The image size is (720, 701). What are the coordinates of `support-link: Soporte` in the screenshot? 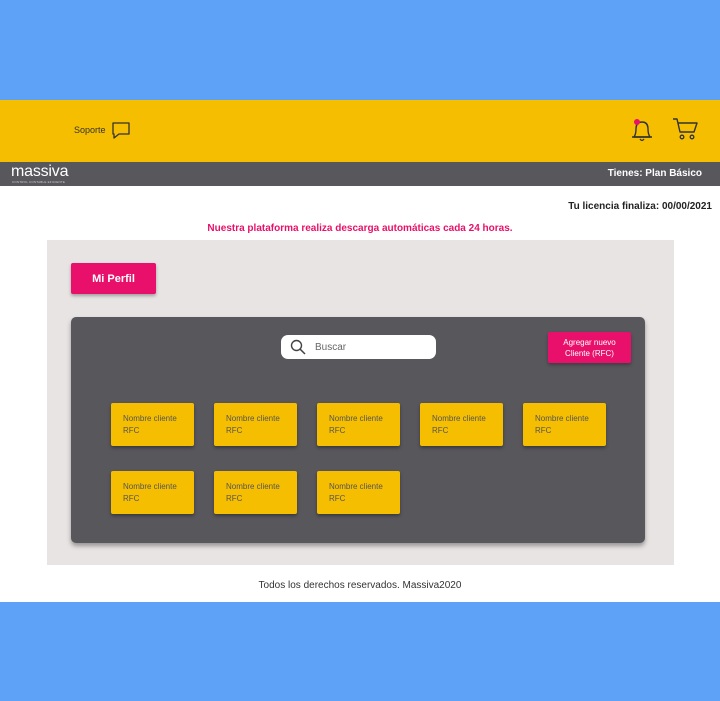 It's located at (102, 130).